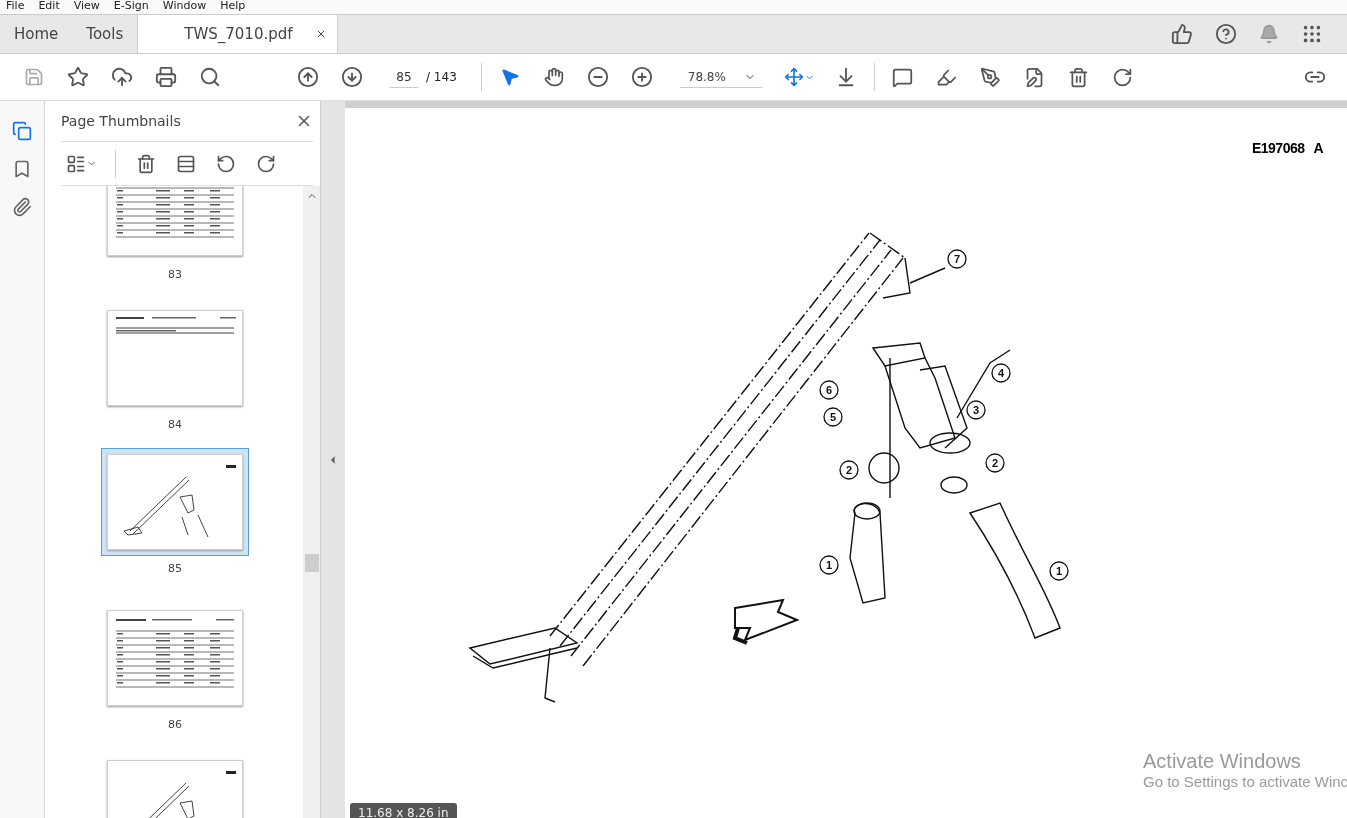 This screenshot has width=1347, height=818. I want to click on scrollbar-thumb, so click(311, 563).